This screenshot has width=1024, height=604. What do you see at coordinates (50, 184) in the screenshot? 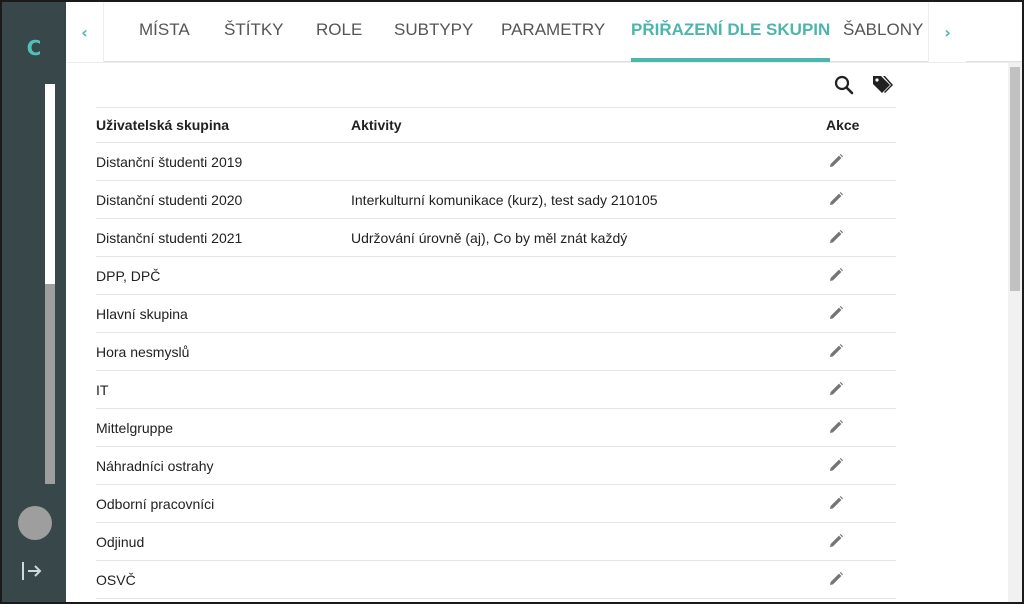
I see `rail-scroll-thumb` at bounding box center [50, 184].